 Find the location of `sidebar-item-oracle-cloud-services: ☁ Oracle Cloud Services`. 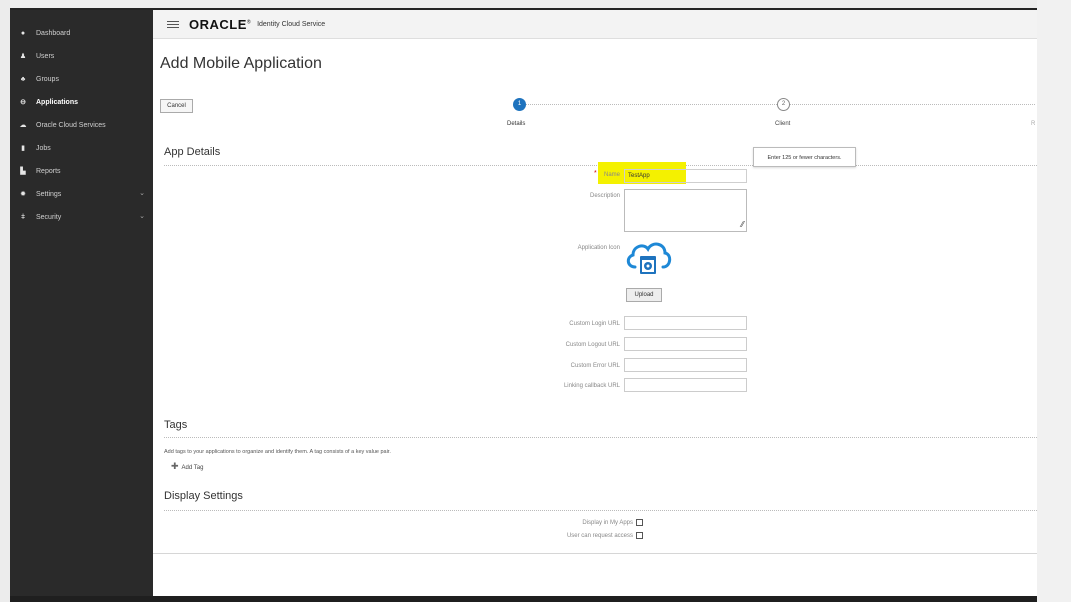

sidebar-item-oracle-cloud-services: ☁ Oracle Cloud Services is located at coordinates (81, 125).